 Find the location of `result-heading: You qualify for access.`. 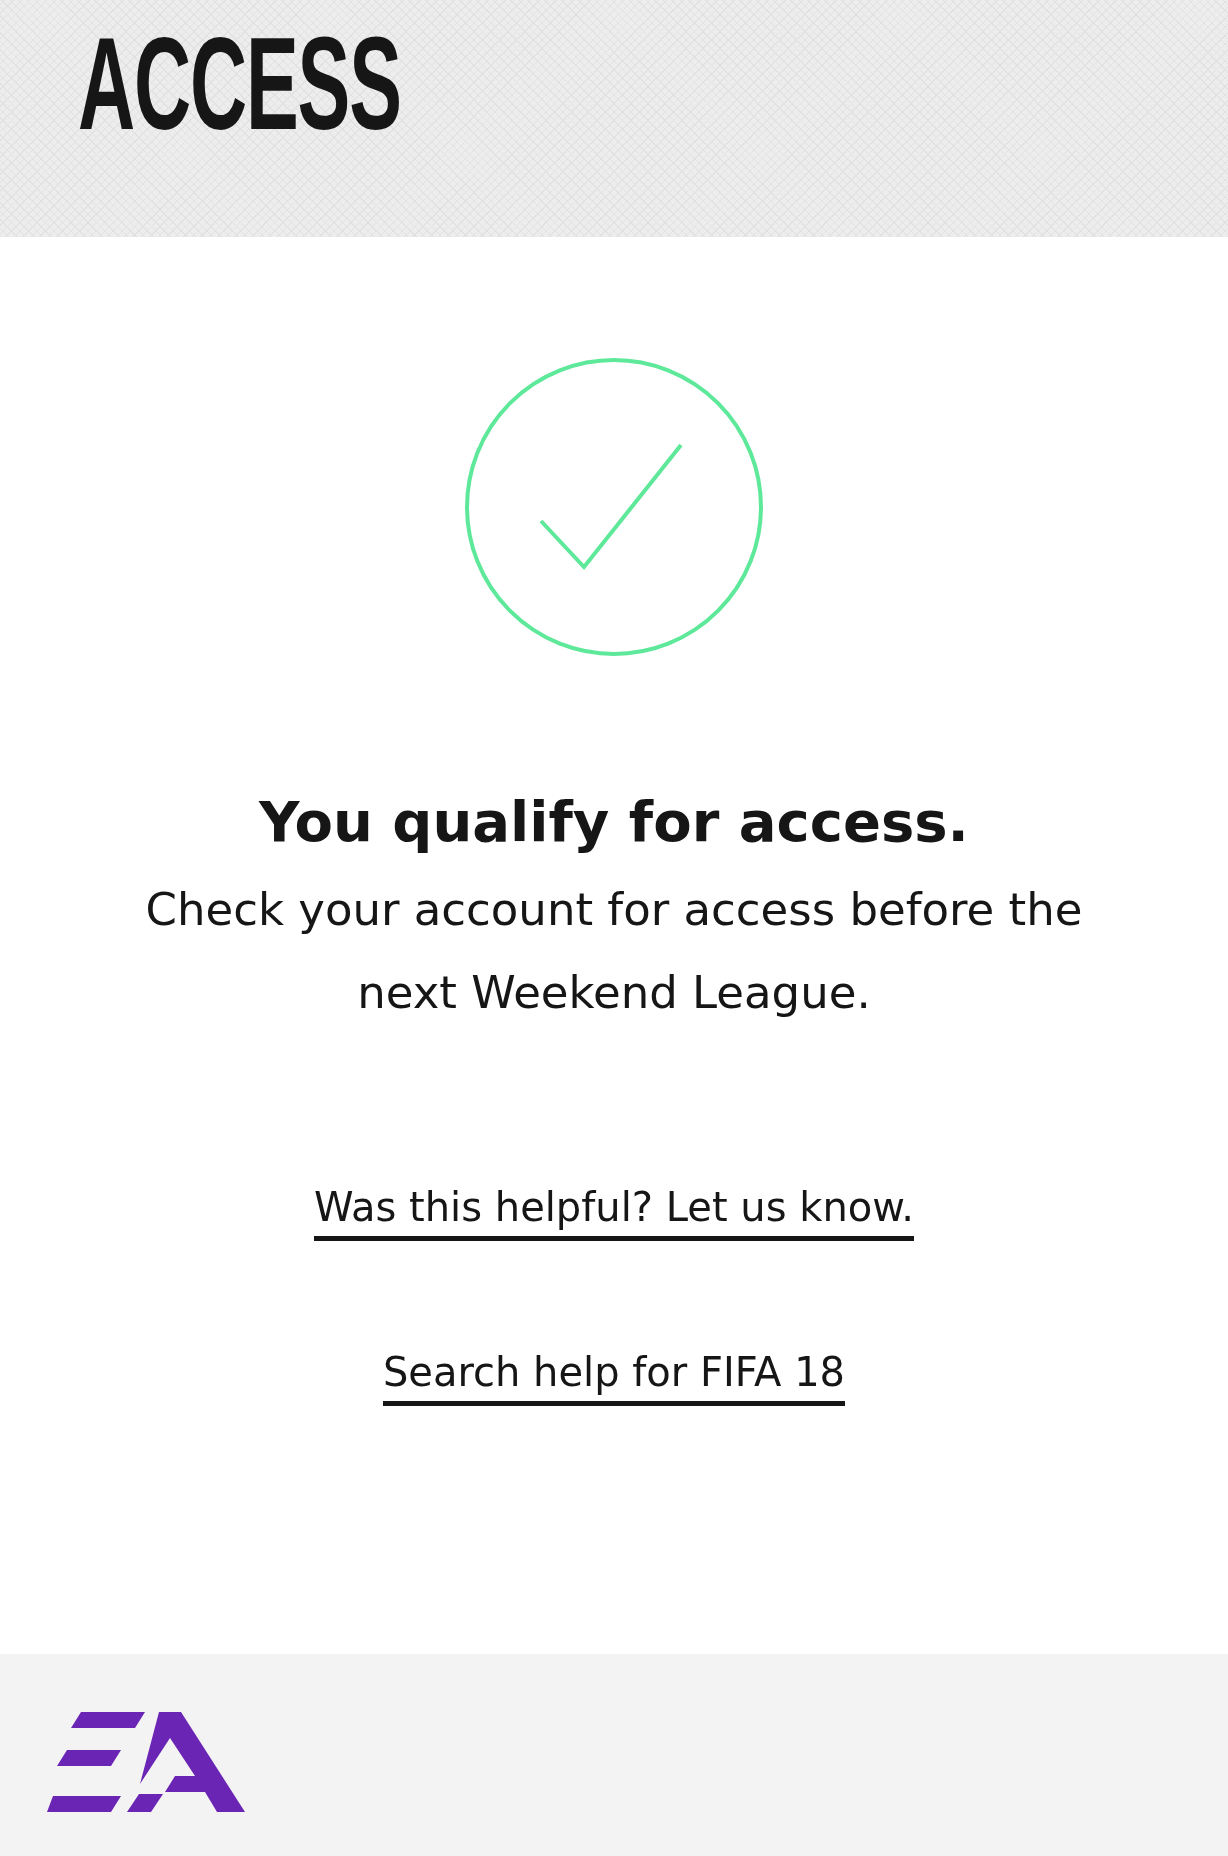

result-heading: You qualify for access. is located at coordinates (614, 821).